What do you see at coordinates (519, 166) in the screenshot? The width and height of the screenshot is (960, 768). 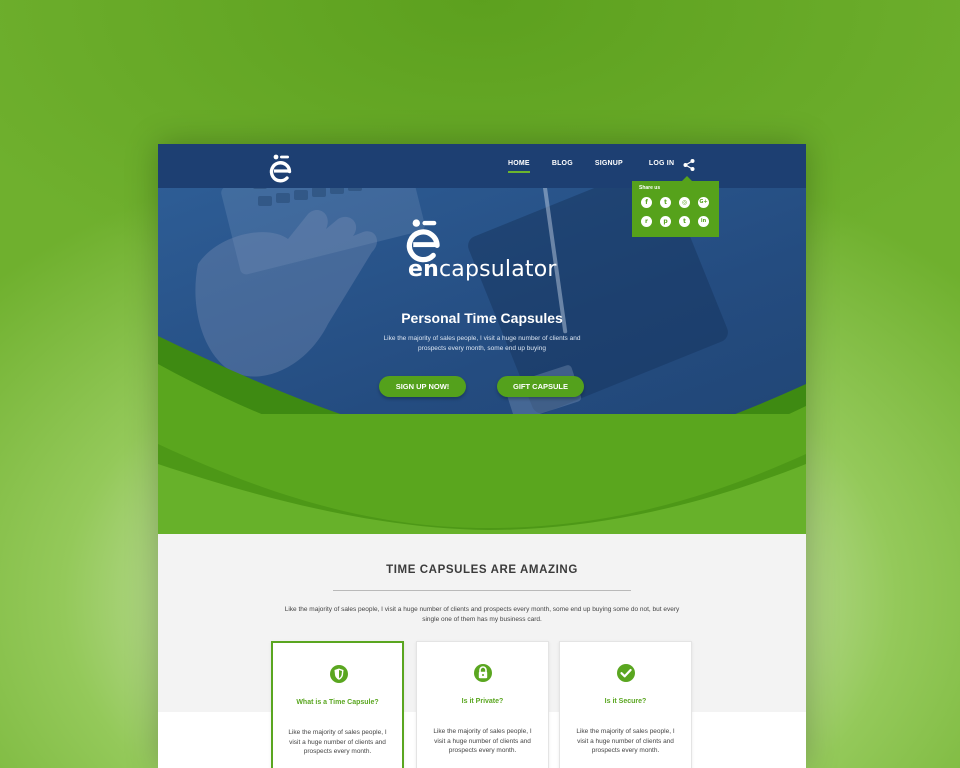 I see `nav-home: HOME` at bounding box center [519, 166].